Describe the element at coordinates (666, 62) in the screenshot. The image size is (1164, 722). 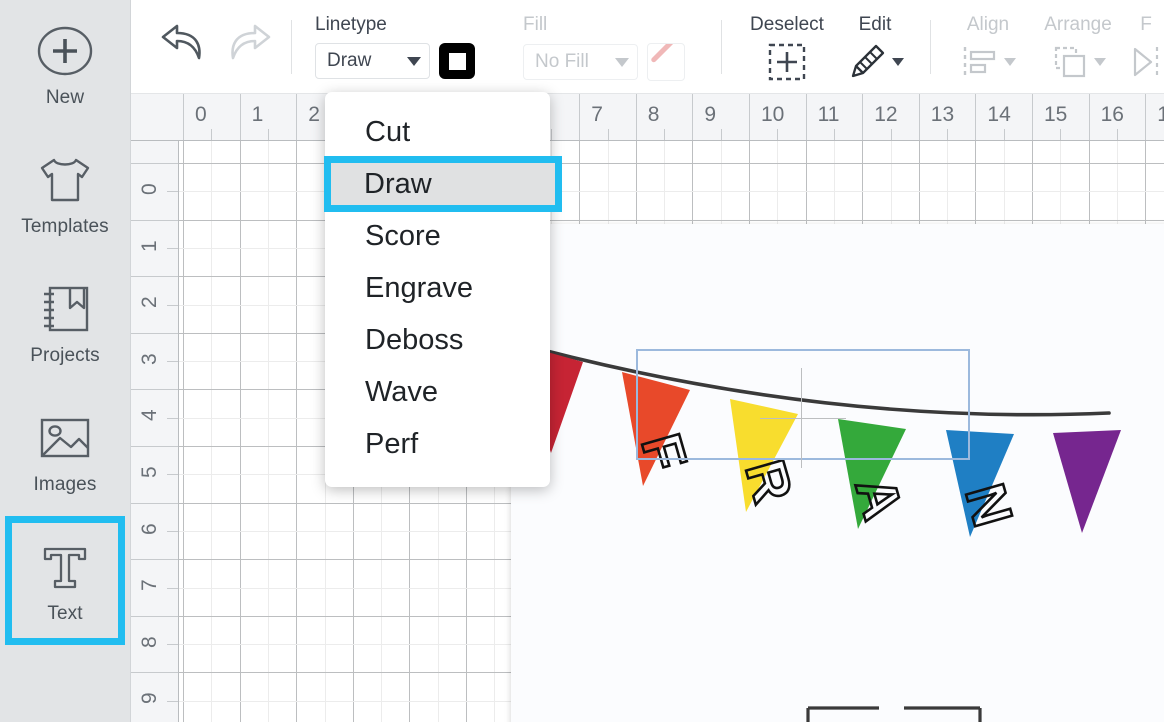
I see `fill-color-swatch` at that location.